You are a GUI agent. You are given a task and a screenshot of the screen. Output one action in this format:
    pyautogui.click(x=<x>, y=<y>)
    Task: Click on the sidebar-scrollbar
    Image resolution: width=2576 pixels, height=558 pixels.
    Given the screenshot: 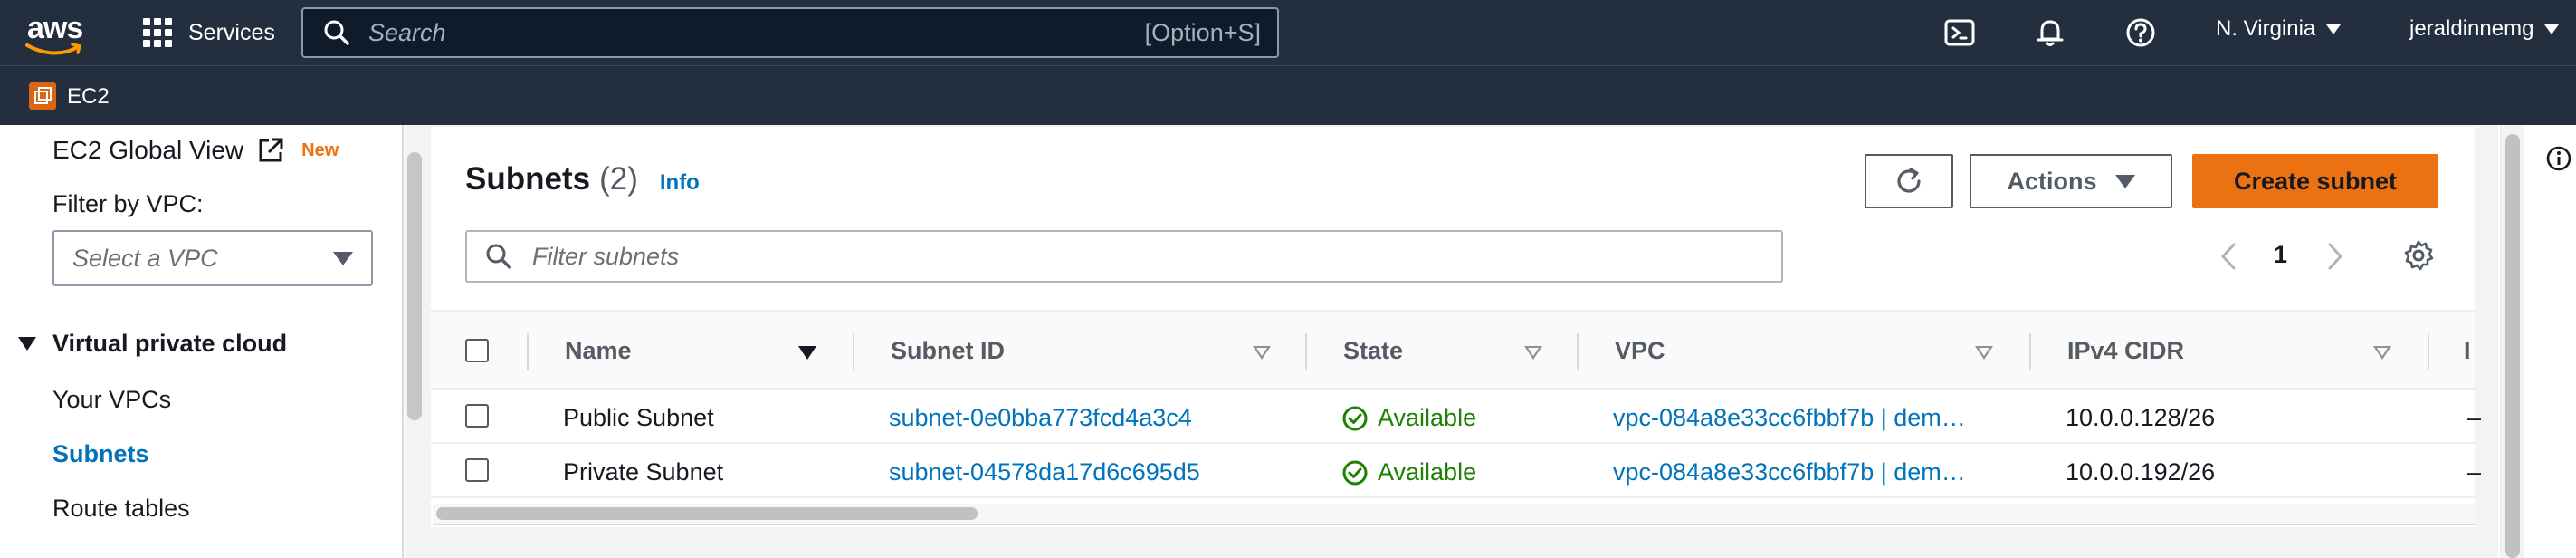 What is the action you would take?
    pyautogui.click(x=415, y=286)
    